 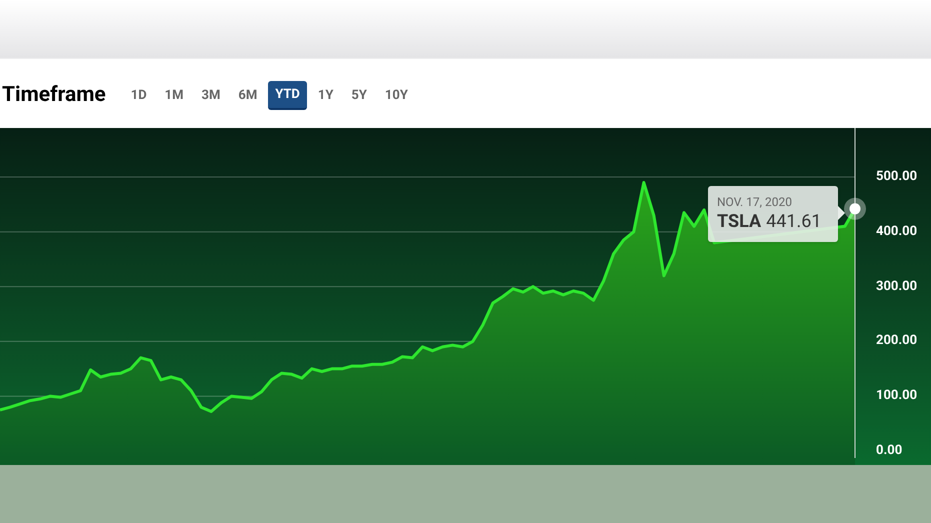 I want to click on timeframe-tab: 1M, so click(x=174, y=95).